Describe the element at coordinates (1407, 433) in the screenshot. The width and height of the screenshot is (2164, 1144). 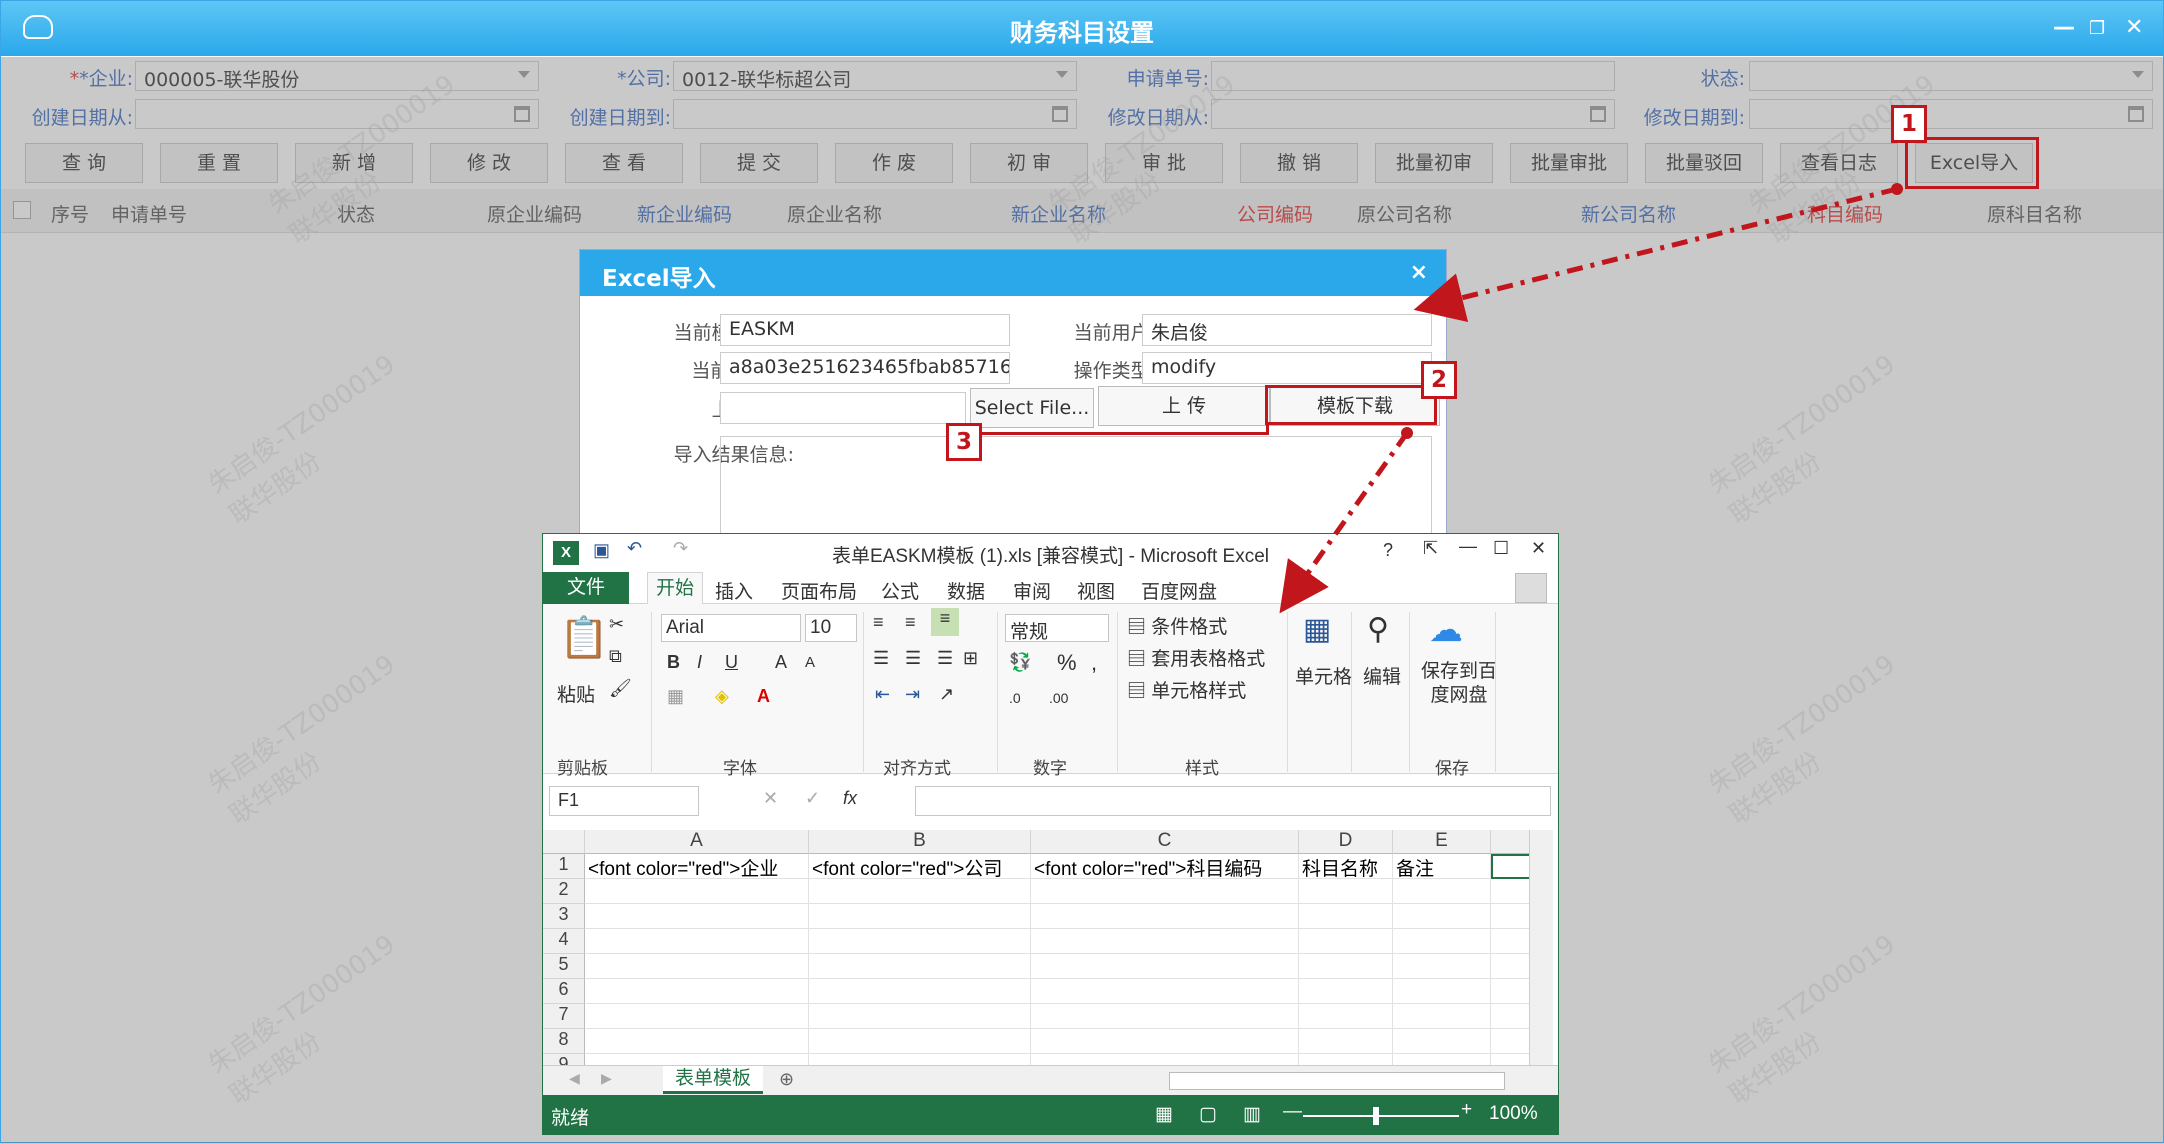
I see `arrow-2-origin` at that location.